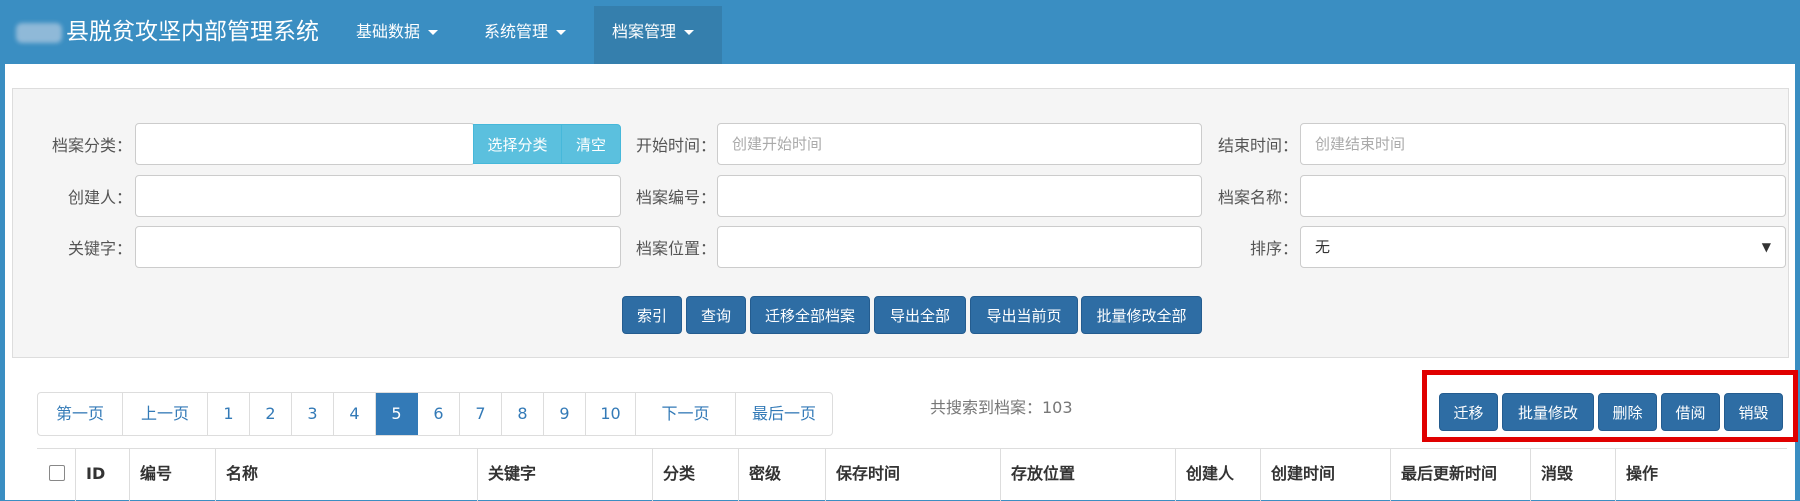 The width and height of the screenshot is (1800, 501). I want to click on page-link: 4, so click(355, 414).